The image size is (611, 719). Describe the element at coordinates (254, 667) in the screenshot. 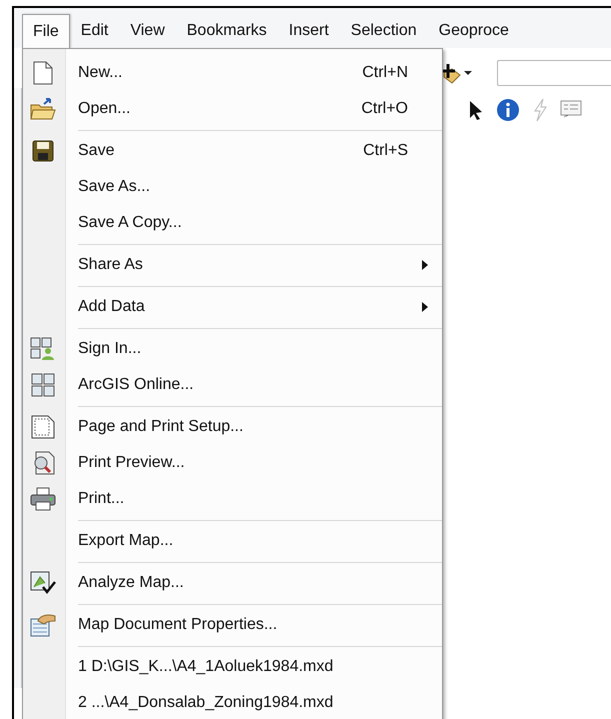

I see `menu-item: 1 D:\GIS_K...\A4_1Aoluek1984.mxd` at that location.